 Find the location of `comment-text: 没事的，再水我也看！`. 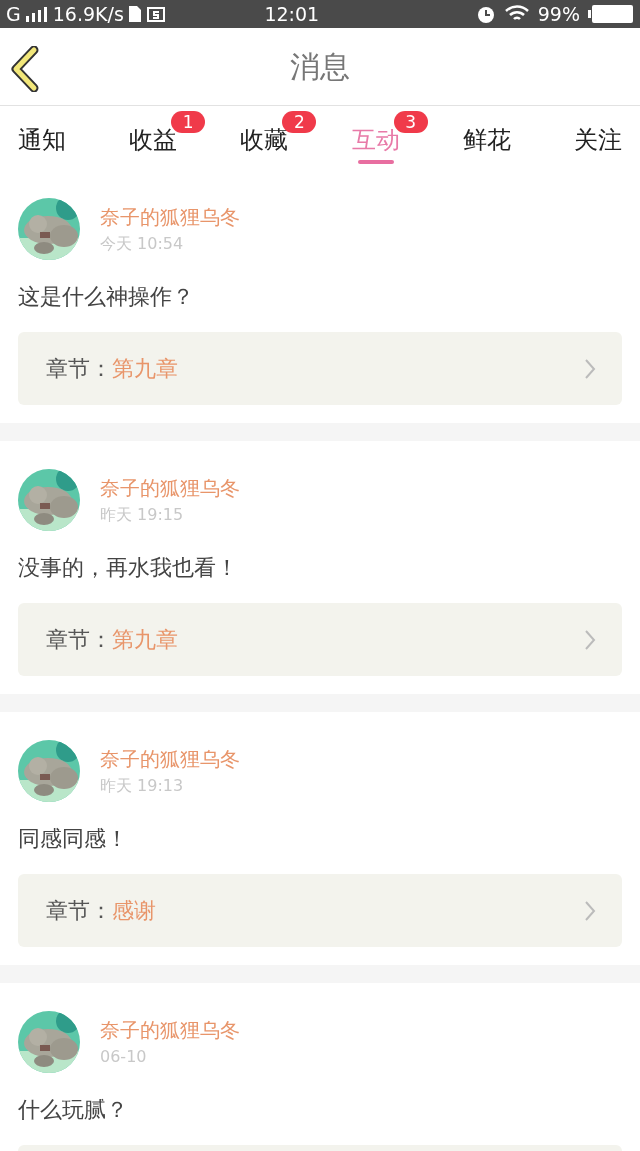

comment-text: 没事的，再水我也看！ is located at coordinates (128, 568).